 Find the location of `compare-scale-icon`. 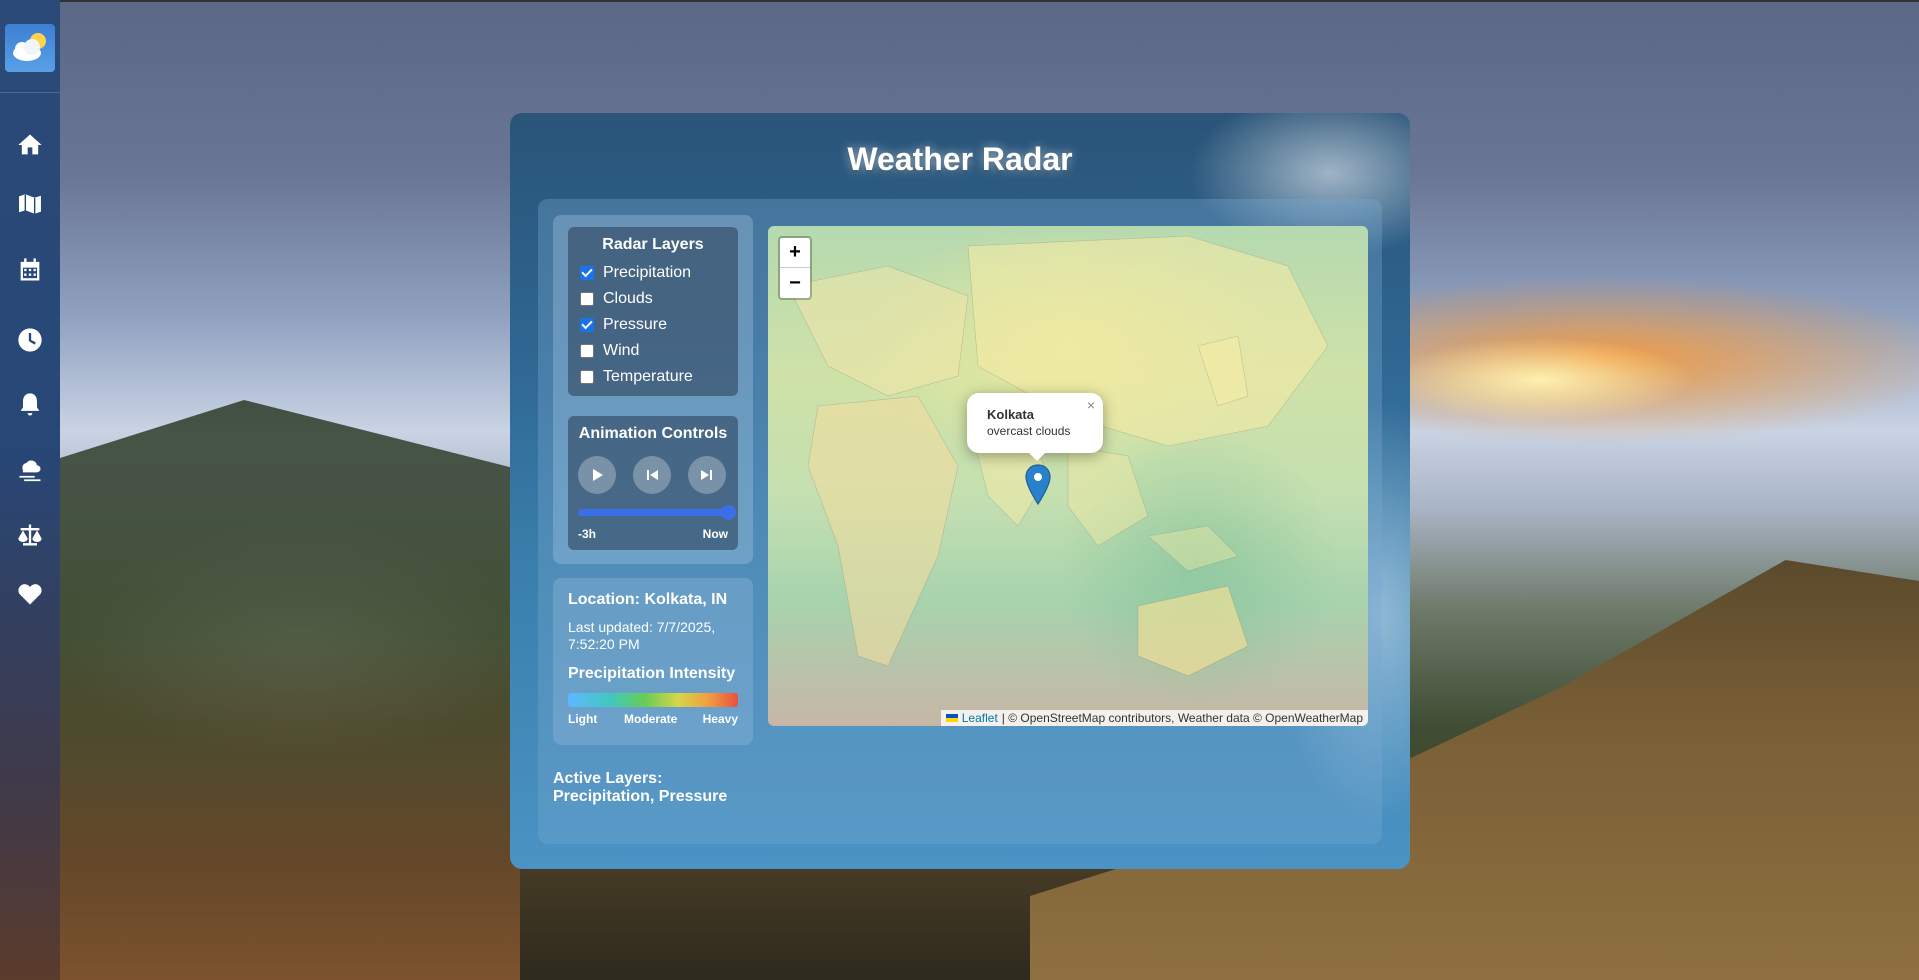

compare-scale-icon is located at coordinates (30, 535).